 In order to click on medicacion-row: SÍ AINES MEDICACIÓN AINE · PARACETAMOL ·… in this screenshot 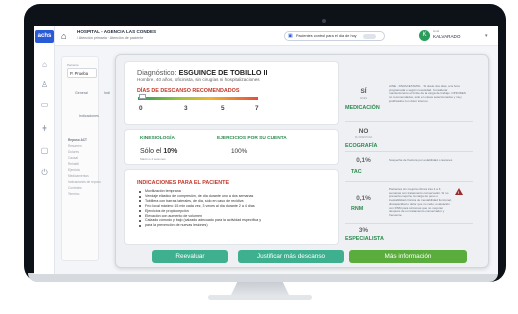, I will do `click(409, 101)`.